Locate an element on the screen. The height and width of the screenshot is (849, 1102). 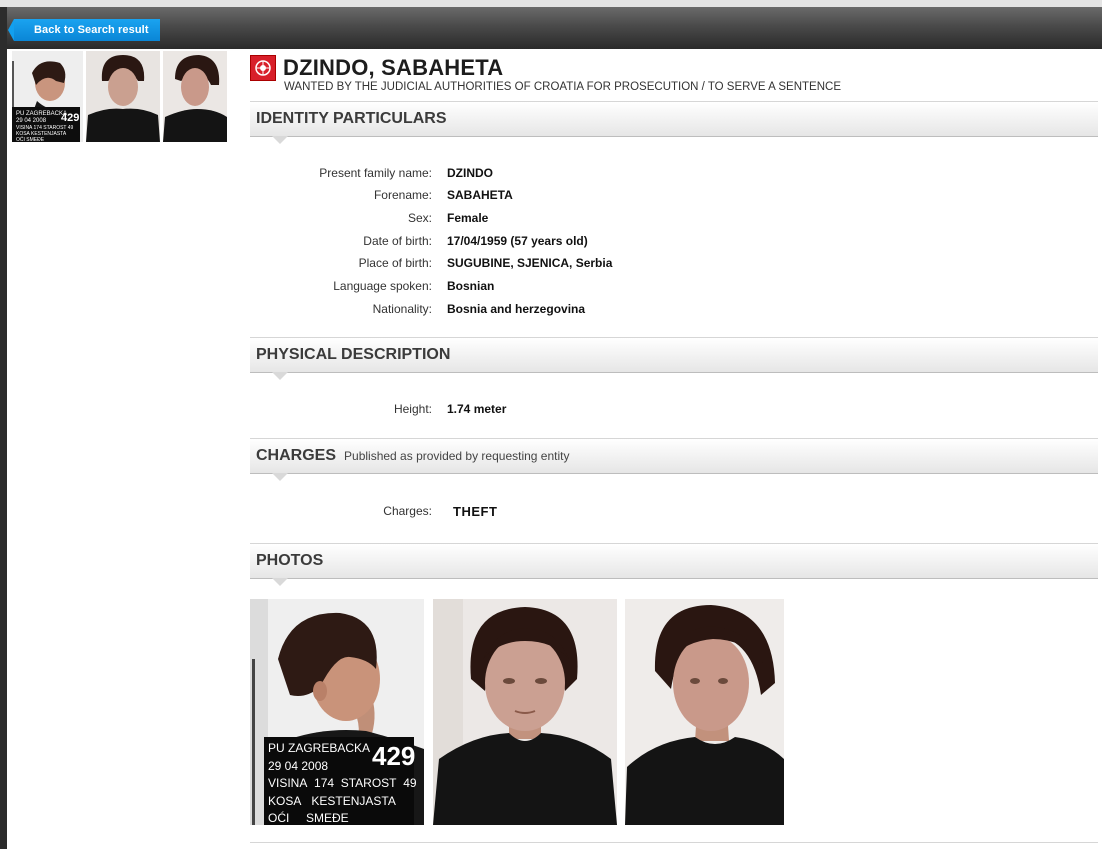
photo-front is located at coordinates (525, 712).